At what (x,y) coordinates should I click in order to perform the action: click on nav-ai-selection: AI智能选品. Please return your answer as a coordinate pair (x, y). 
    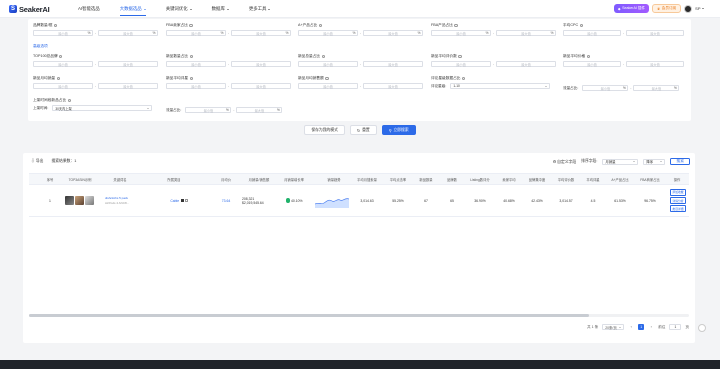
    Looking at the image, I should click on (89, 9).